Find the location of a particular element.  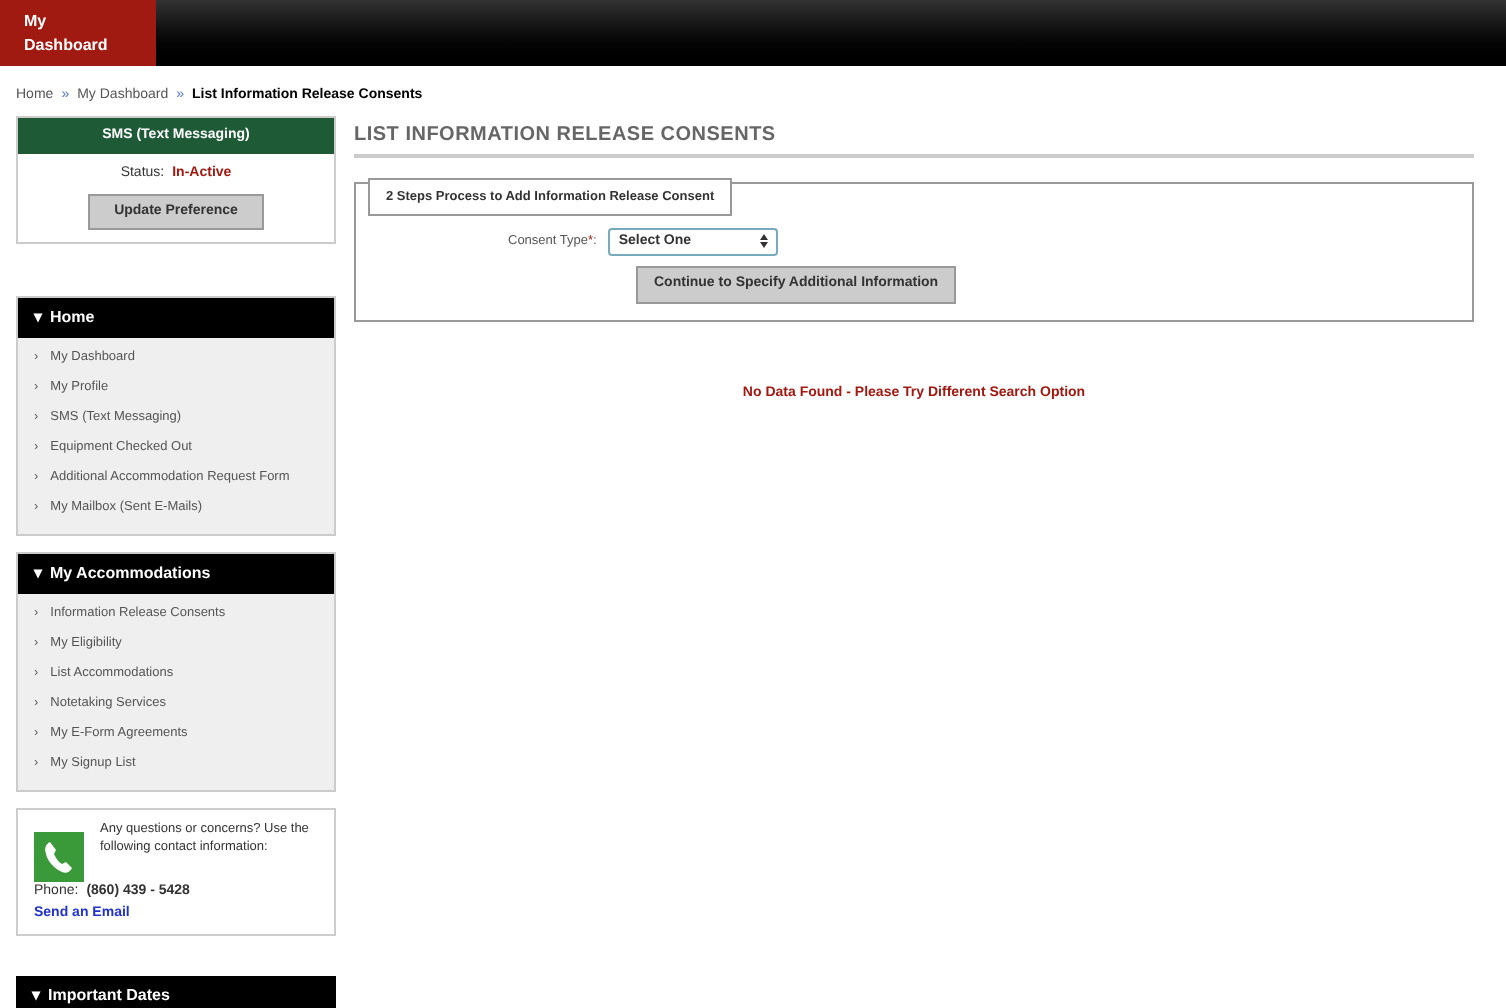

menu-title: Important Dates is located at coordinates (109, 996).